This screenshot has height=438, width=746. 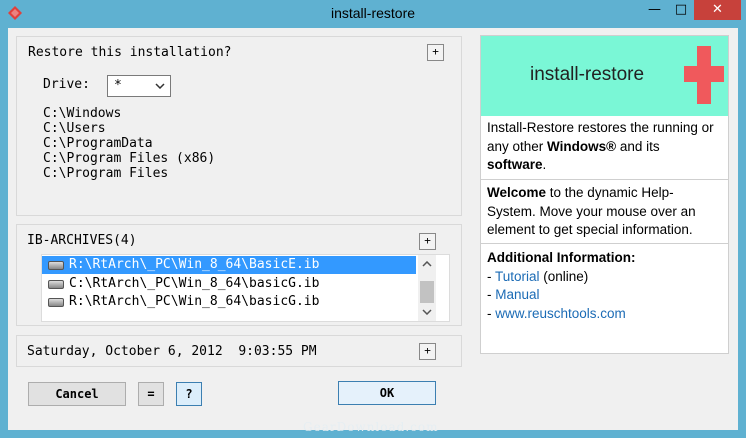 What do you see at coordinates (106, 173) in the screenshot?
I see `path-item: C:\Program Files` at bounding box center [106, 173].